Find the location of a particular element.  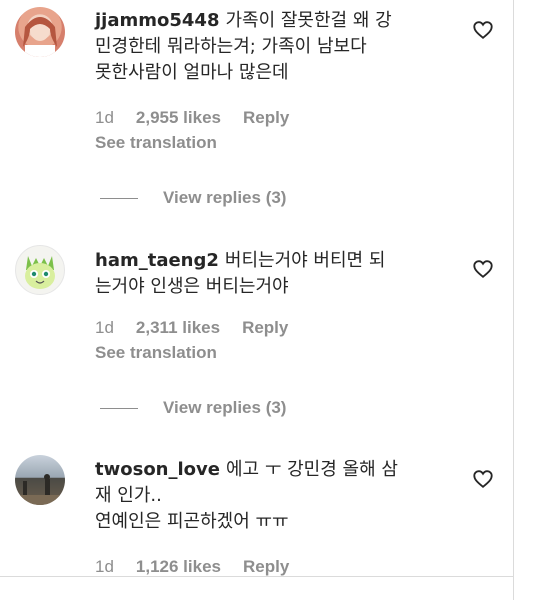

comment-meta: 1d 2,955 likes Reply is located at coordinates (203, 118).